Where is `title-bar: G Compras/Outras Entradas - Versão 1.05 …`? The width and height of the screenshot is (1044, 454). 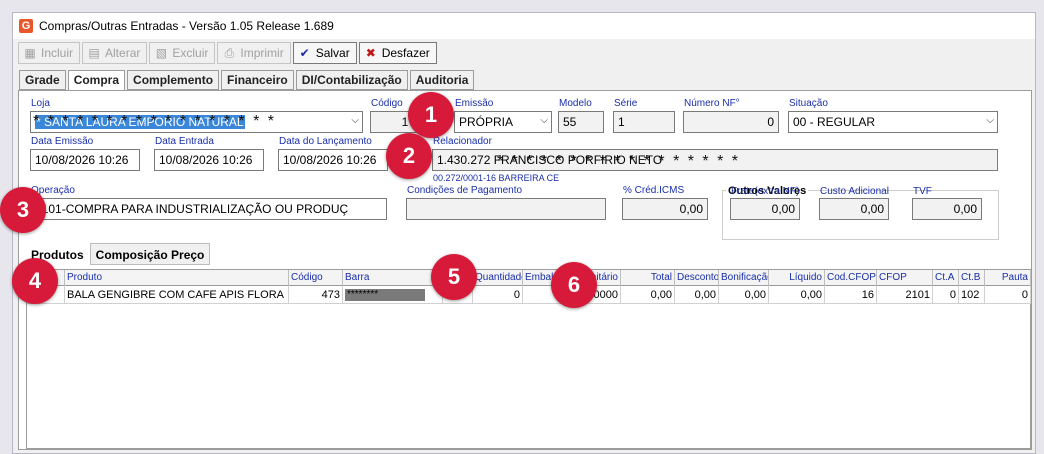
title-bar: G Compras/Outras Entradas - Versão 1.05 … is located at coordinates (524, 26).